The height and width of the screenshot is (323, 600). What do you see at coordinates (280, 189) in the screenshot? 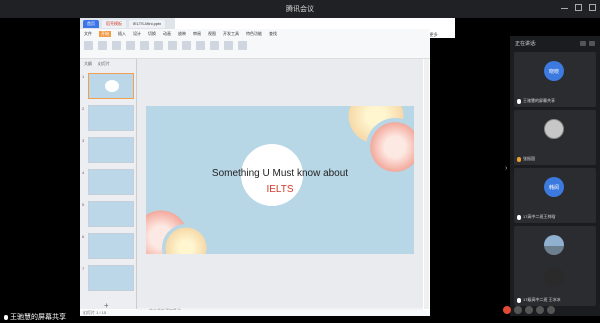
I see `slide-subtitle: IELTS` at bounding box center [280, 189].